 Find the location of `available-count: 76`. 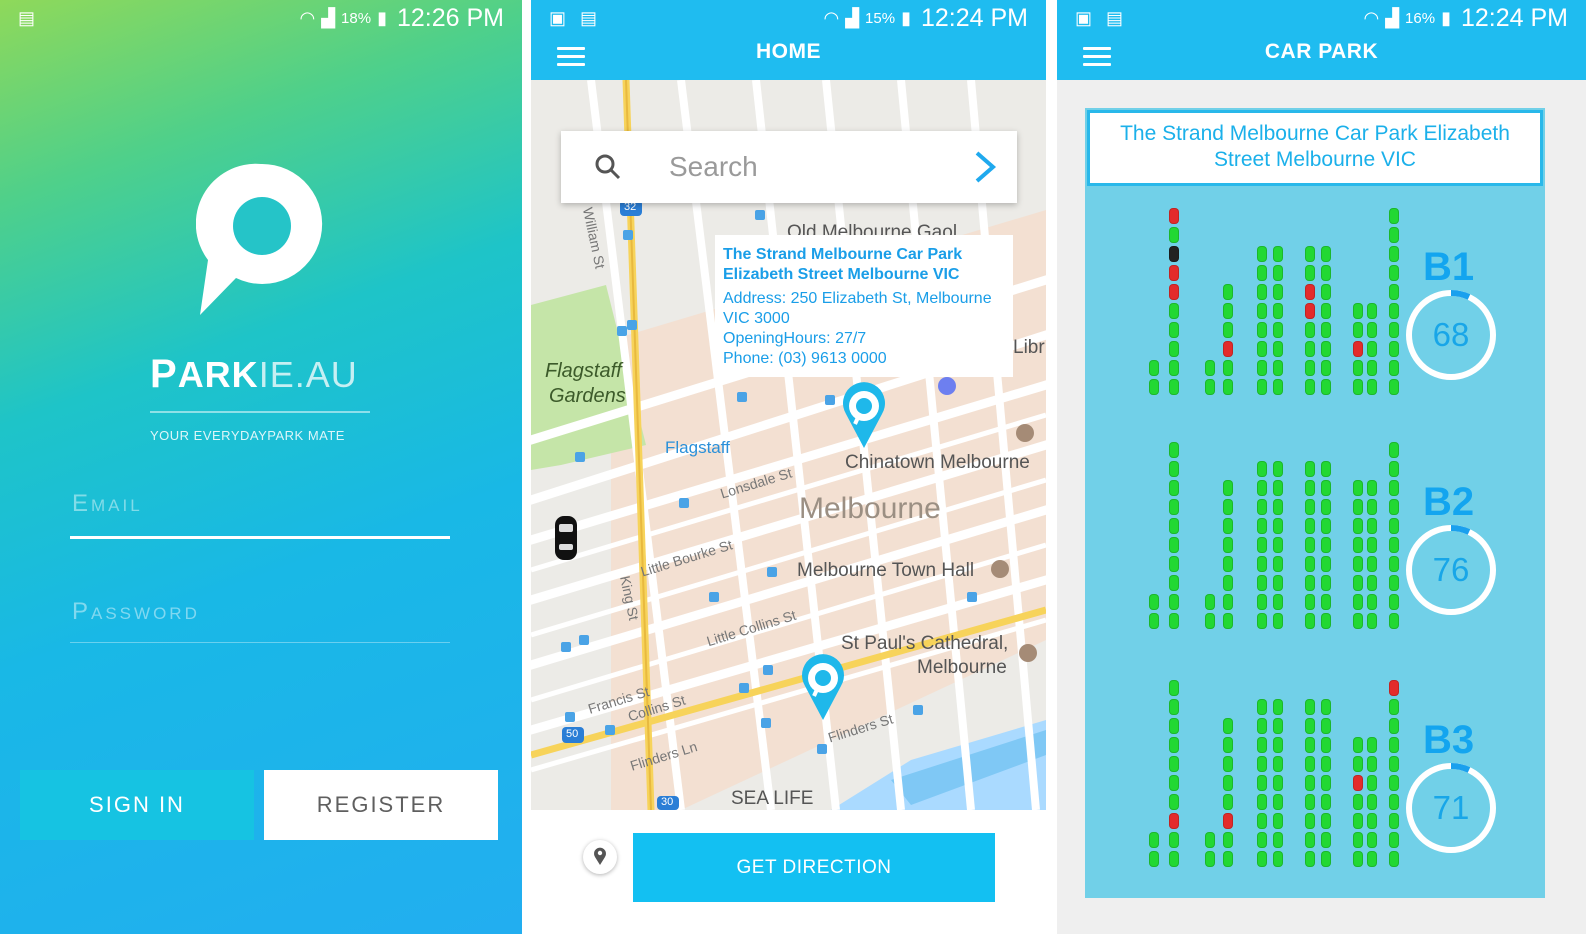

available-count: 76 is located at coordinates (1451, 569).